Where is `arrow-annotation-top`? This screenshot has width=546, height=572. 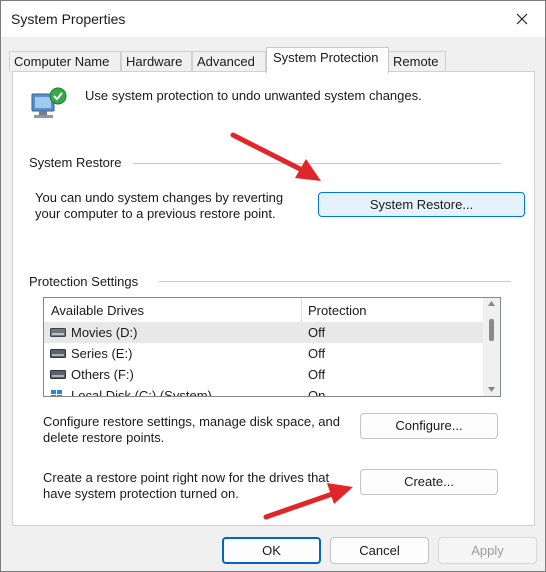
arrow-annotation-top is located at coordinates (275, 156).